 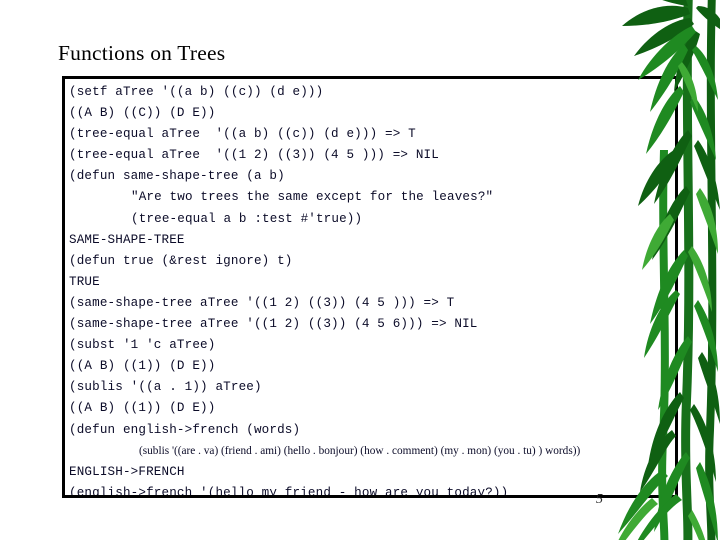 I want to click on code-line: ((A B) ((C)) (D E)), so click(x=142, y=113).